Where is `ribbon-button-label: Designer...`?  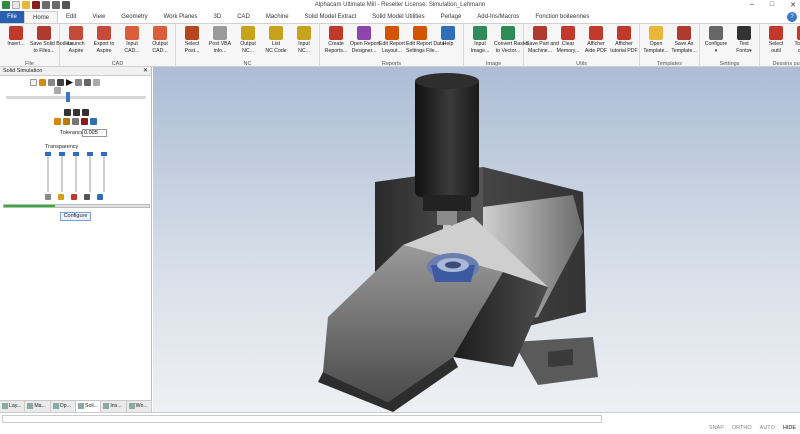 ribbon-button-label: Designer... is located at coordinates (364, 51).